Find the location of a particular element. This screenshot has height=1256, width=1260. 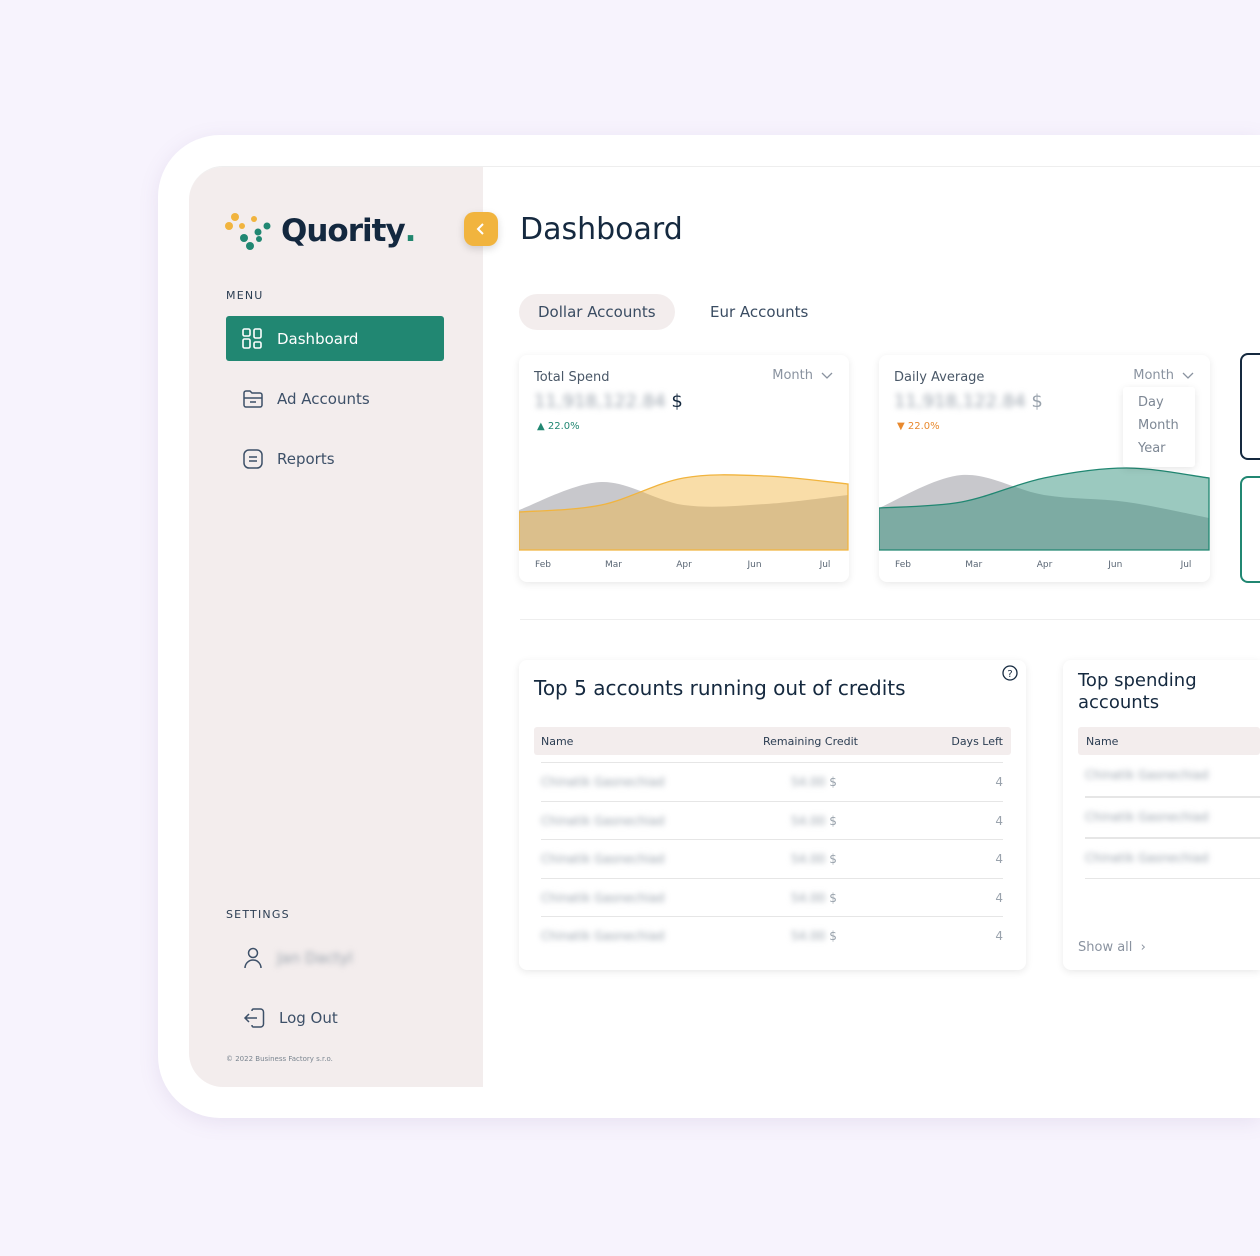

help-icon: ? is located at coordinates (1010, 673).